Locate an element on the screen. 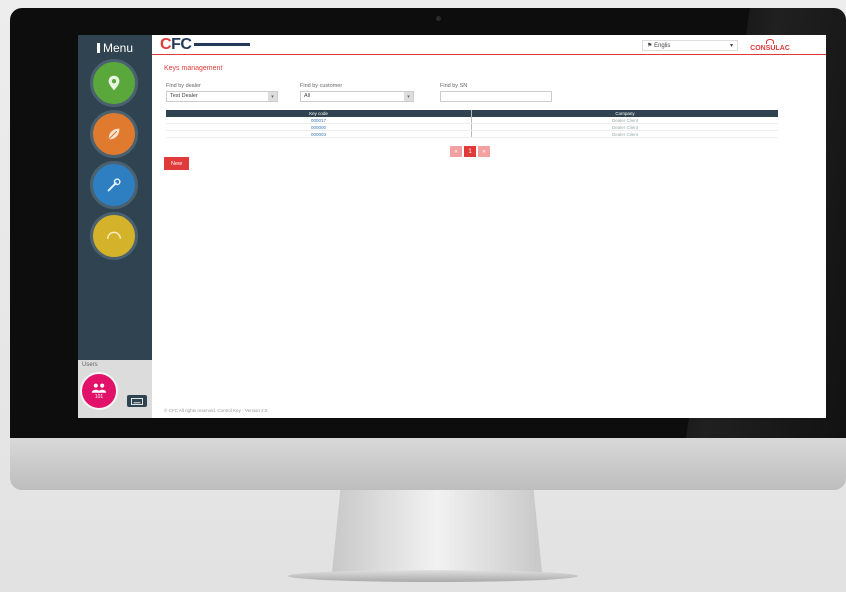  app-header: CFC ⚑ Englis ▾ CONSULAC is located at coordinates (489, 45).